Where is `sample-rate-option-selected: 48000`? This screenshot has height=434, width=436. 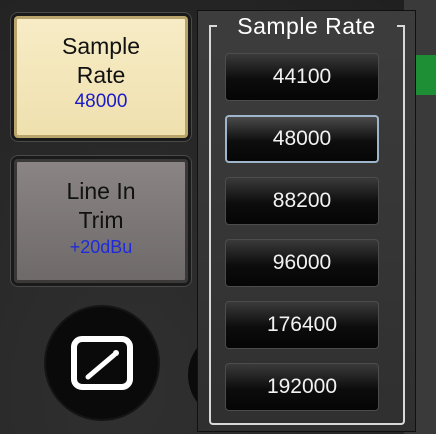
sample-rate-option-selected: 48000 is located at coordinates (302, 139).